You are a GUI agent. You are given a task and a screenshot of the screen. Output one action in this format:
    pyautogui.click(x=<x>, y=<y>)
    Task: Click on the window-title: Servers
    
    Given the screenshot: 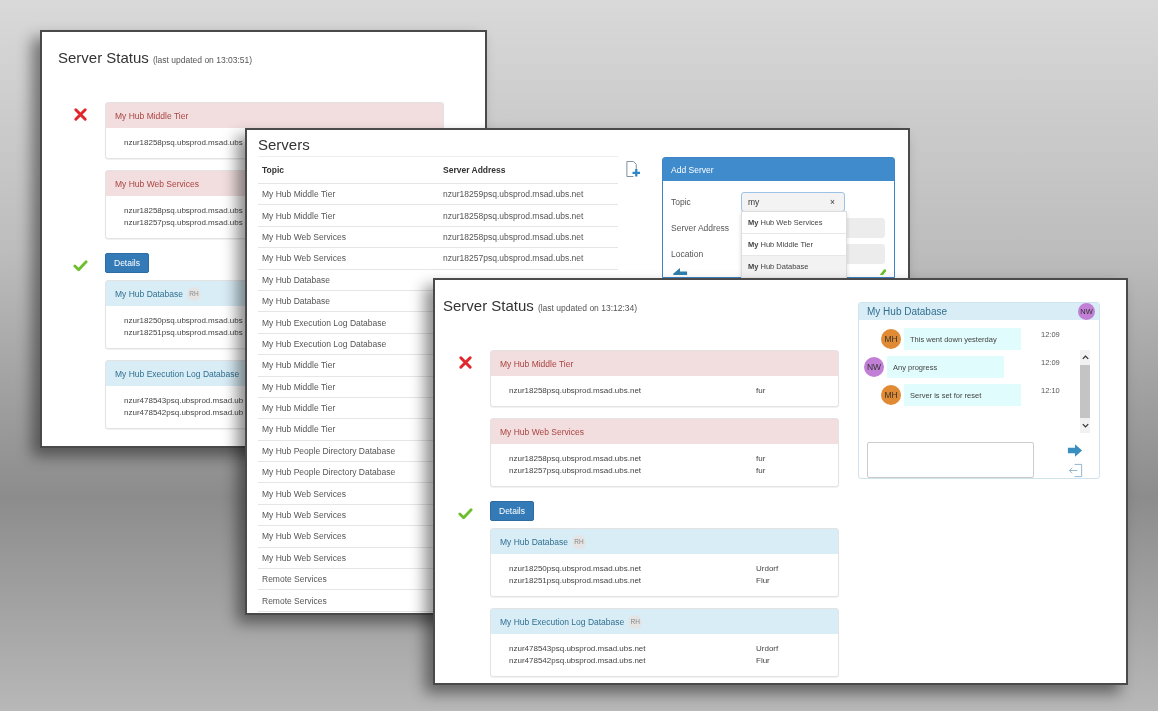 What is the action you would take?
    pyautogui.click(x=284, y=145)
    